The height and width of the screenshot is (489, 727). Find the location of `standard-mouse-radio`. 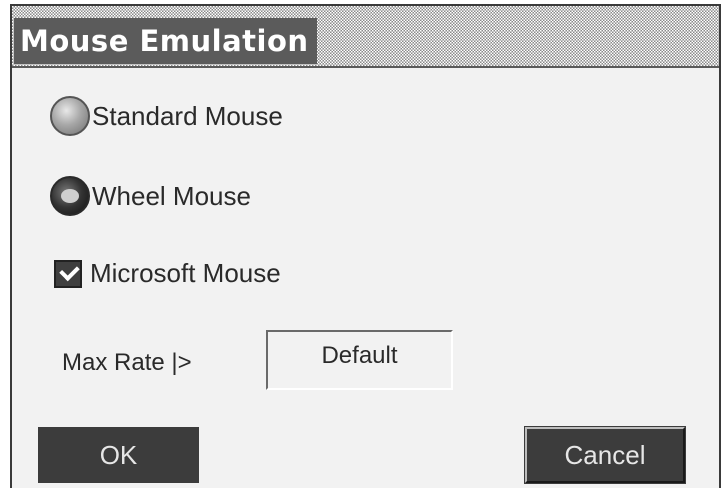

standard-mouse-radio is located at coordinates (70, 116).